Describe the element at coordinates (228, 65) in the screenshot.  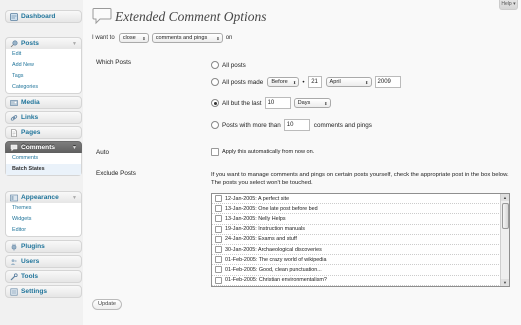
I see `option-all-posts: All posts` at that location.